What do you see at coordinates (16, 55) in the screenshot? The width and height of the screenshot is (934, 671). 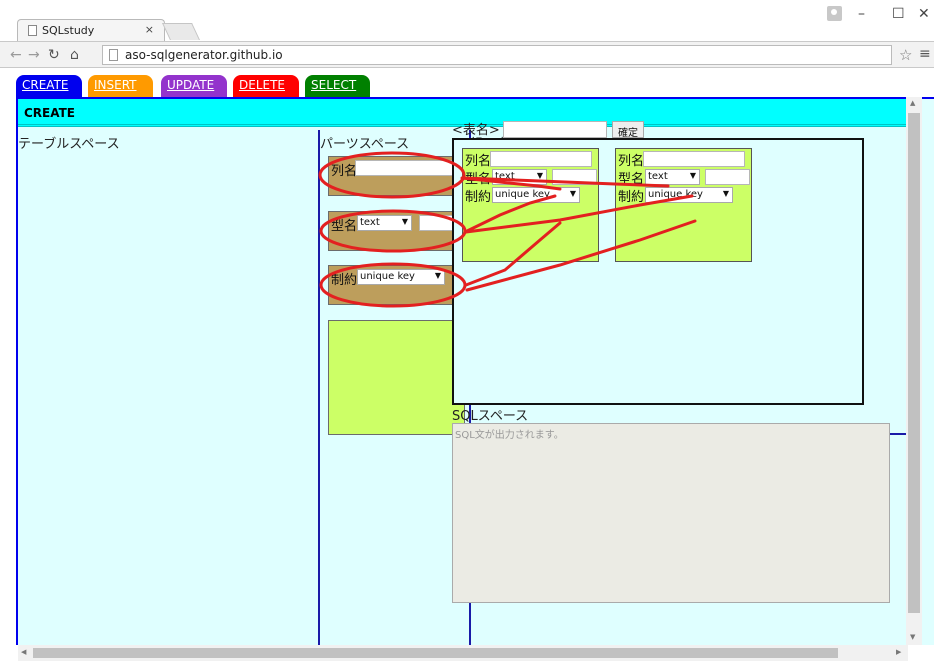 I see `back-arrow-icon: ←` at bounding box center [16, 55].